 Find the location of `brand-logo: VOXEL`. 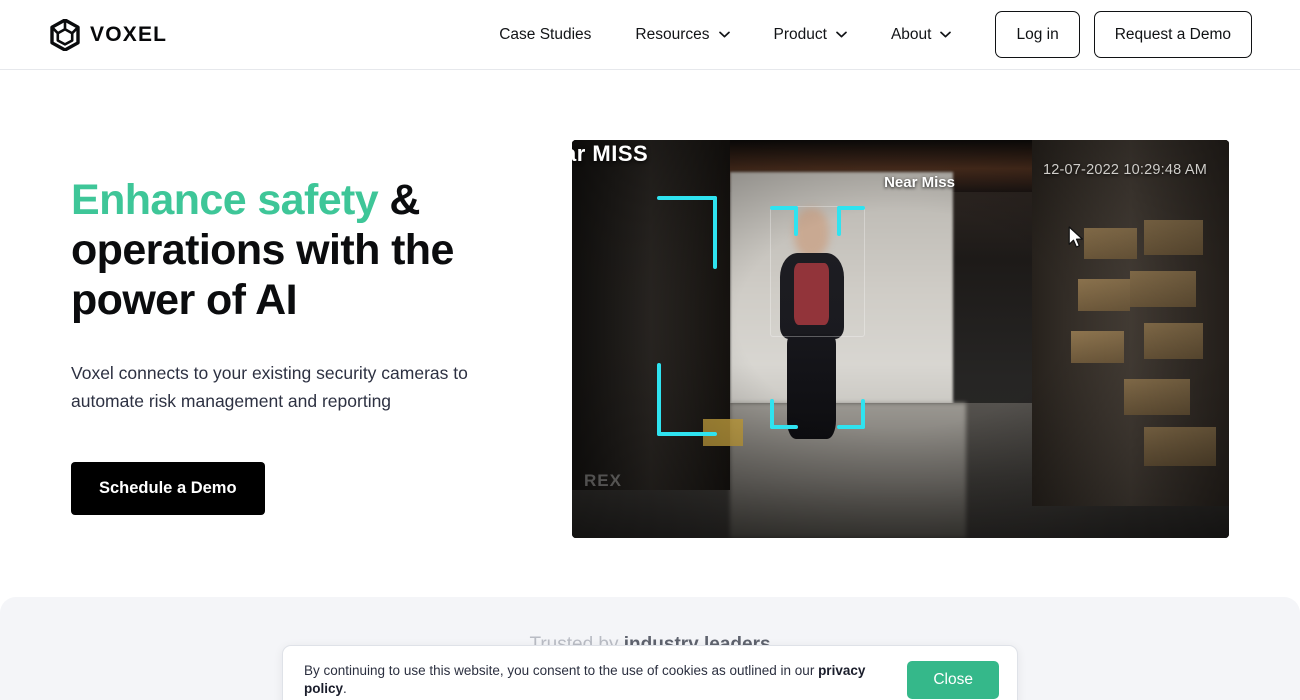

brand-logo: VOXEL is located at coordinates (109, 34).